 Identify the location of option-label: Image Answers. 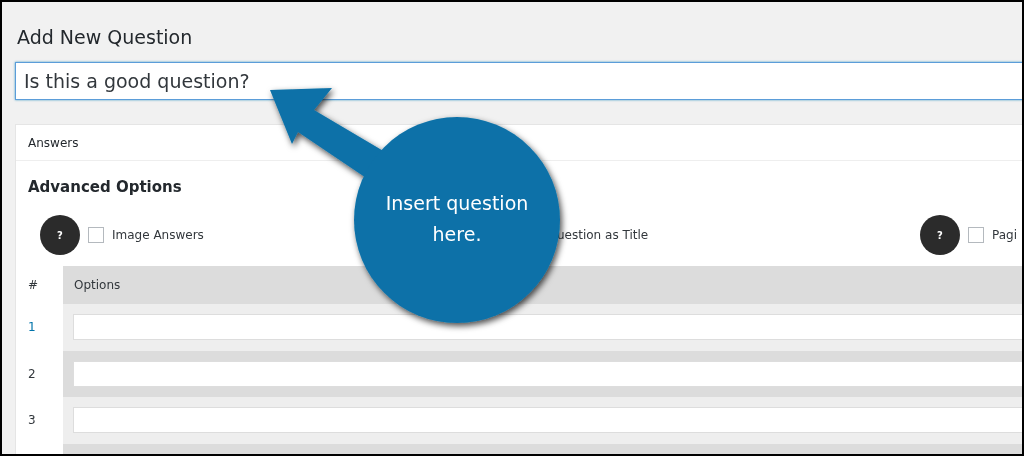
(158, 235).